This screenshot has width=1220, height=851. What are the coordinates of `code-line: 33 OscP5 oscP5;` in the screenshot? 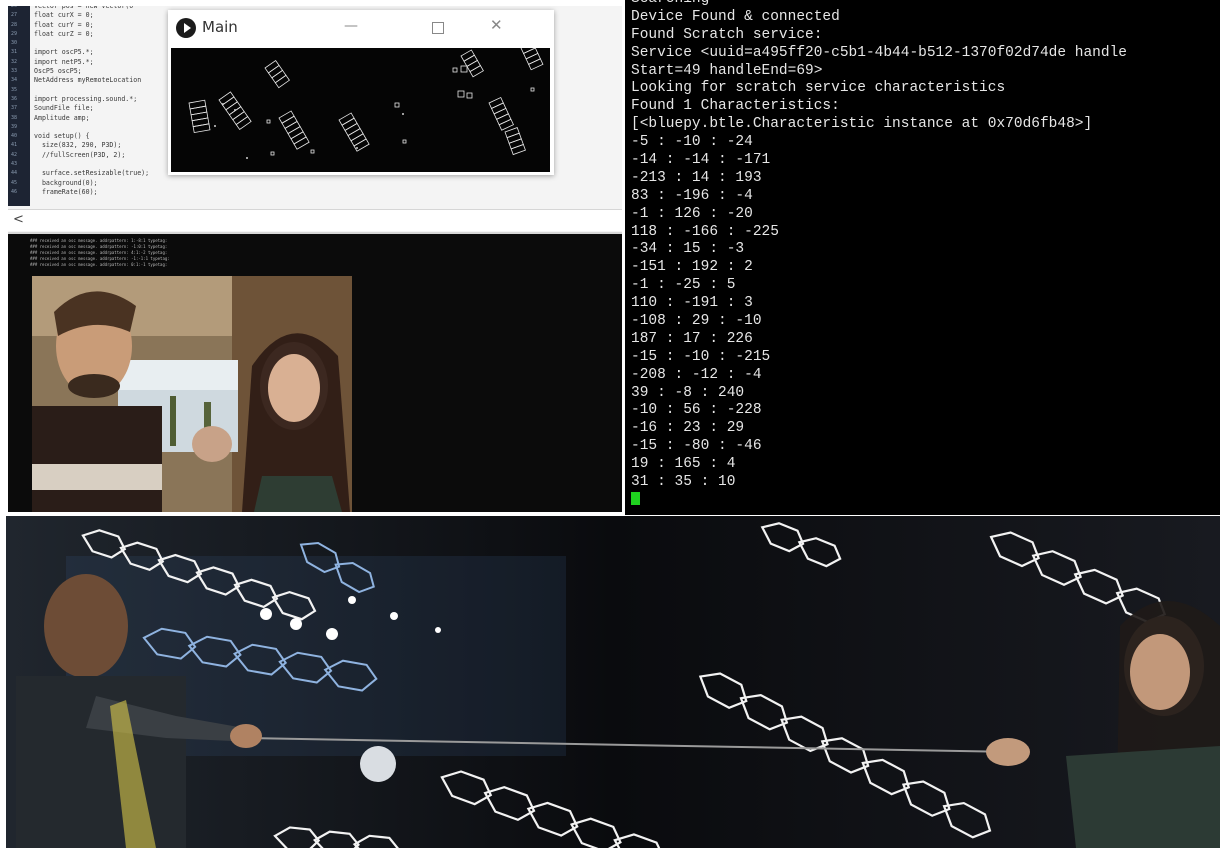 It's located at (80, 71).